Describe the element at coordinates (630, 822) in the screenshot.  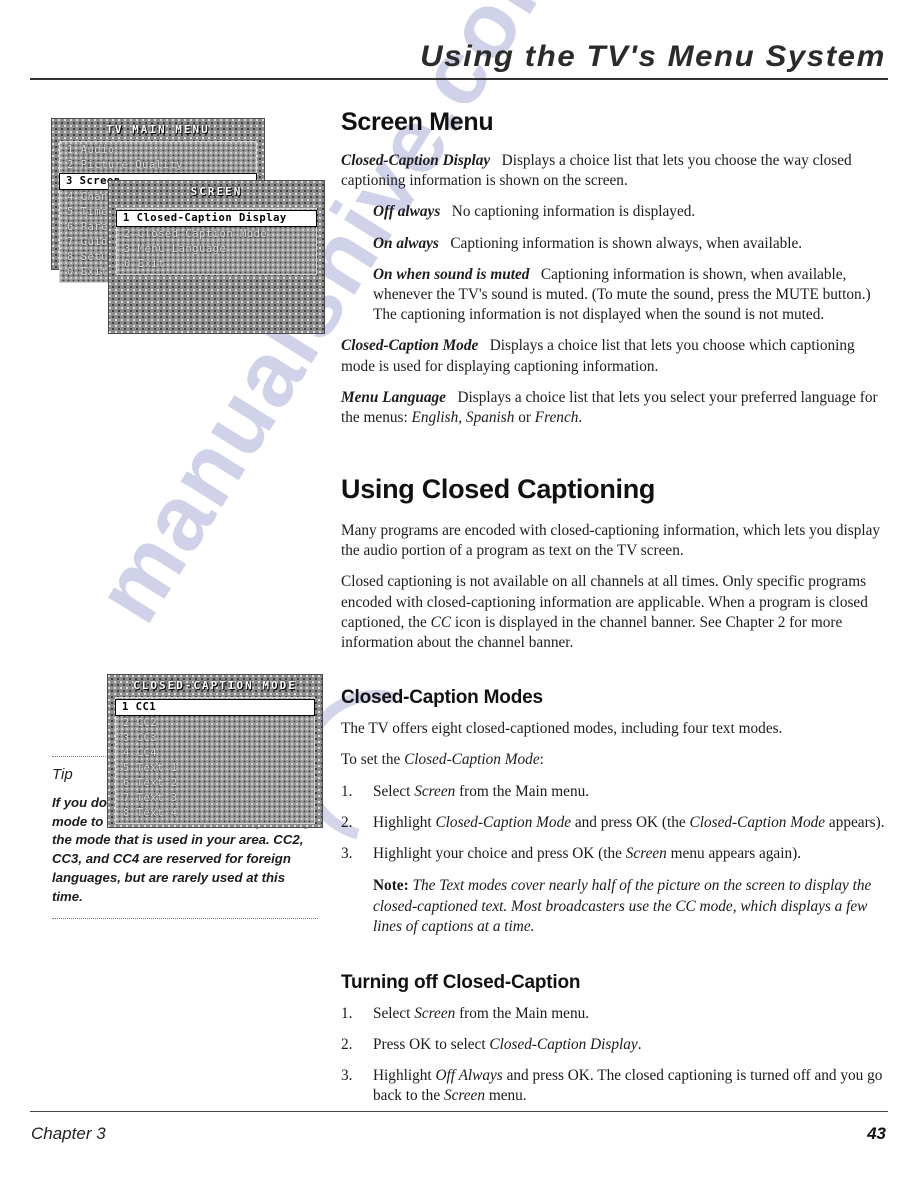
I see `cc-modes-step-2-part-c: and press OK (the` at that location.